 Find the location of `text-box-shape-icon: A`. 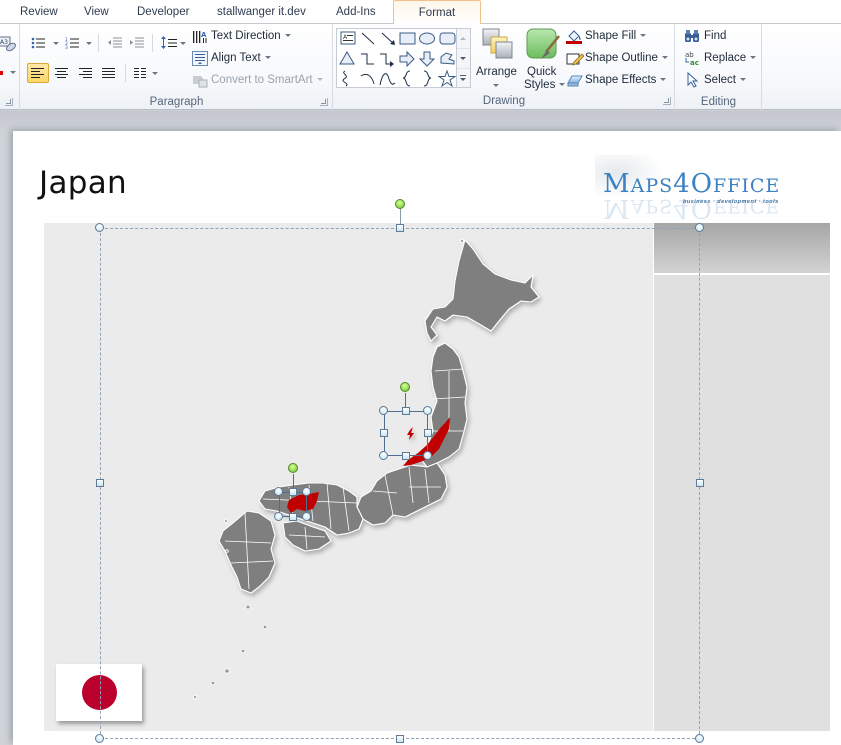

text-box-shape-icon: A is located at coordinates (348, 38).